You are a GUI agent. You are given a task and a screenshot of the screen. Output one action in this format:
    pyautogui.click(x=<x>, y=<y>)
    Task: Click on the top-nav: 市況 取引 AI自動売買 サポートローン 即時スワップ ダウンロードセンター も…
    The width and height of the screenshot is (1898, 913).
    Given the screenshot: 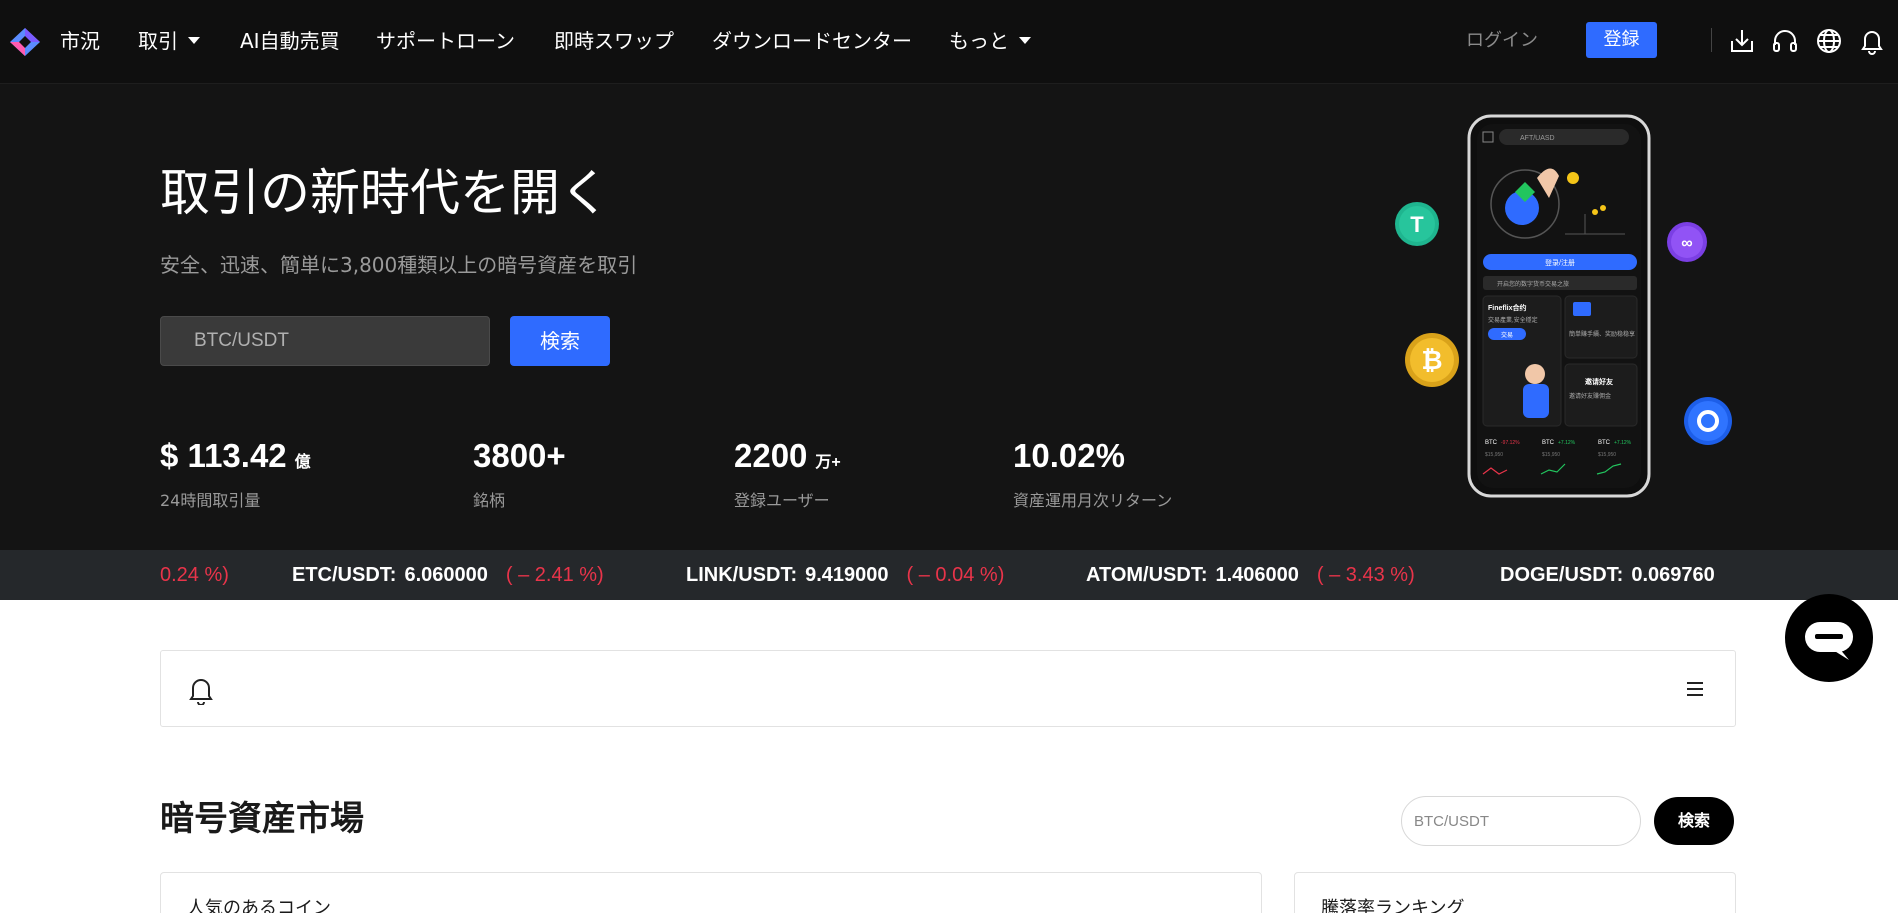 What is the action you would take?
    pyautogui.click(x=949, y=42)
    